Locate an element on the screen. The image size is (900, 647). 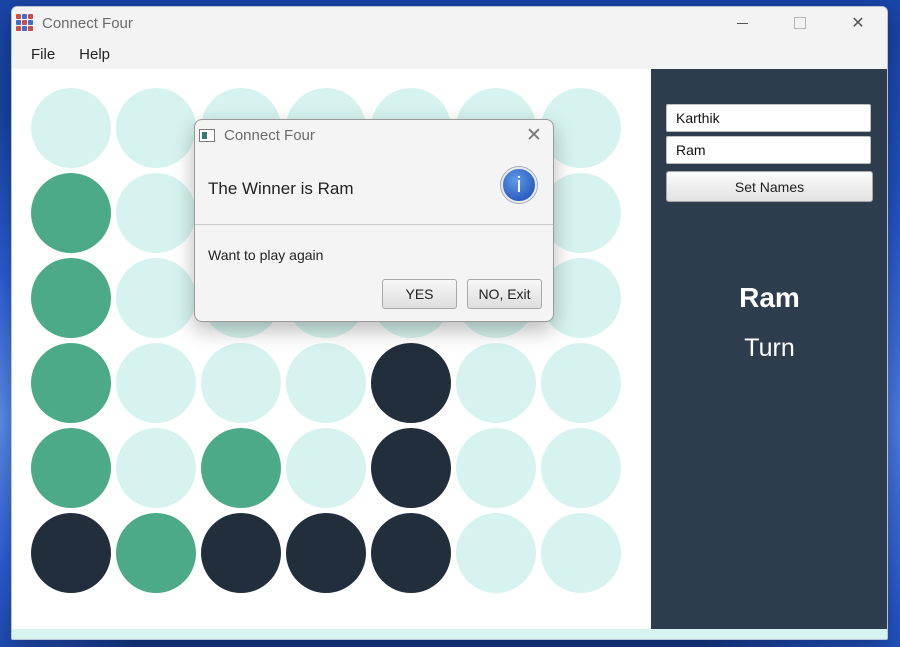
minimize-icon is located at coordinates (742, 23).